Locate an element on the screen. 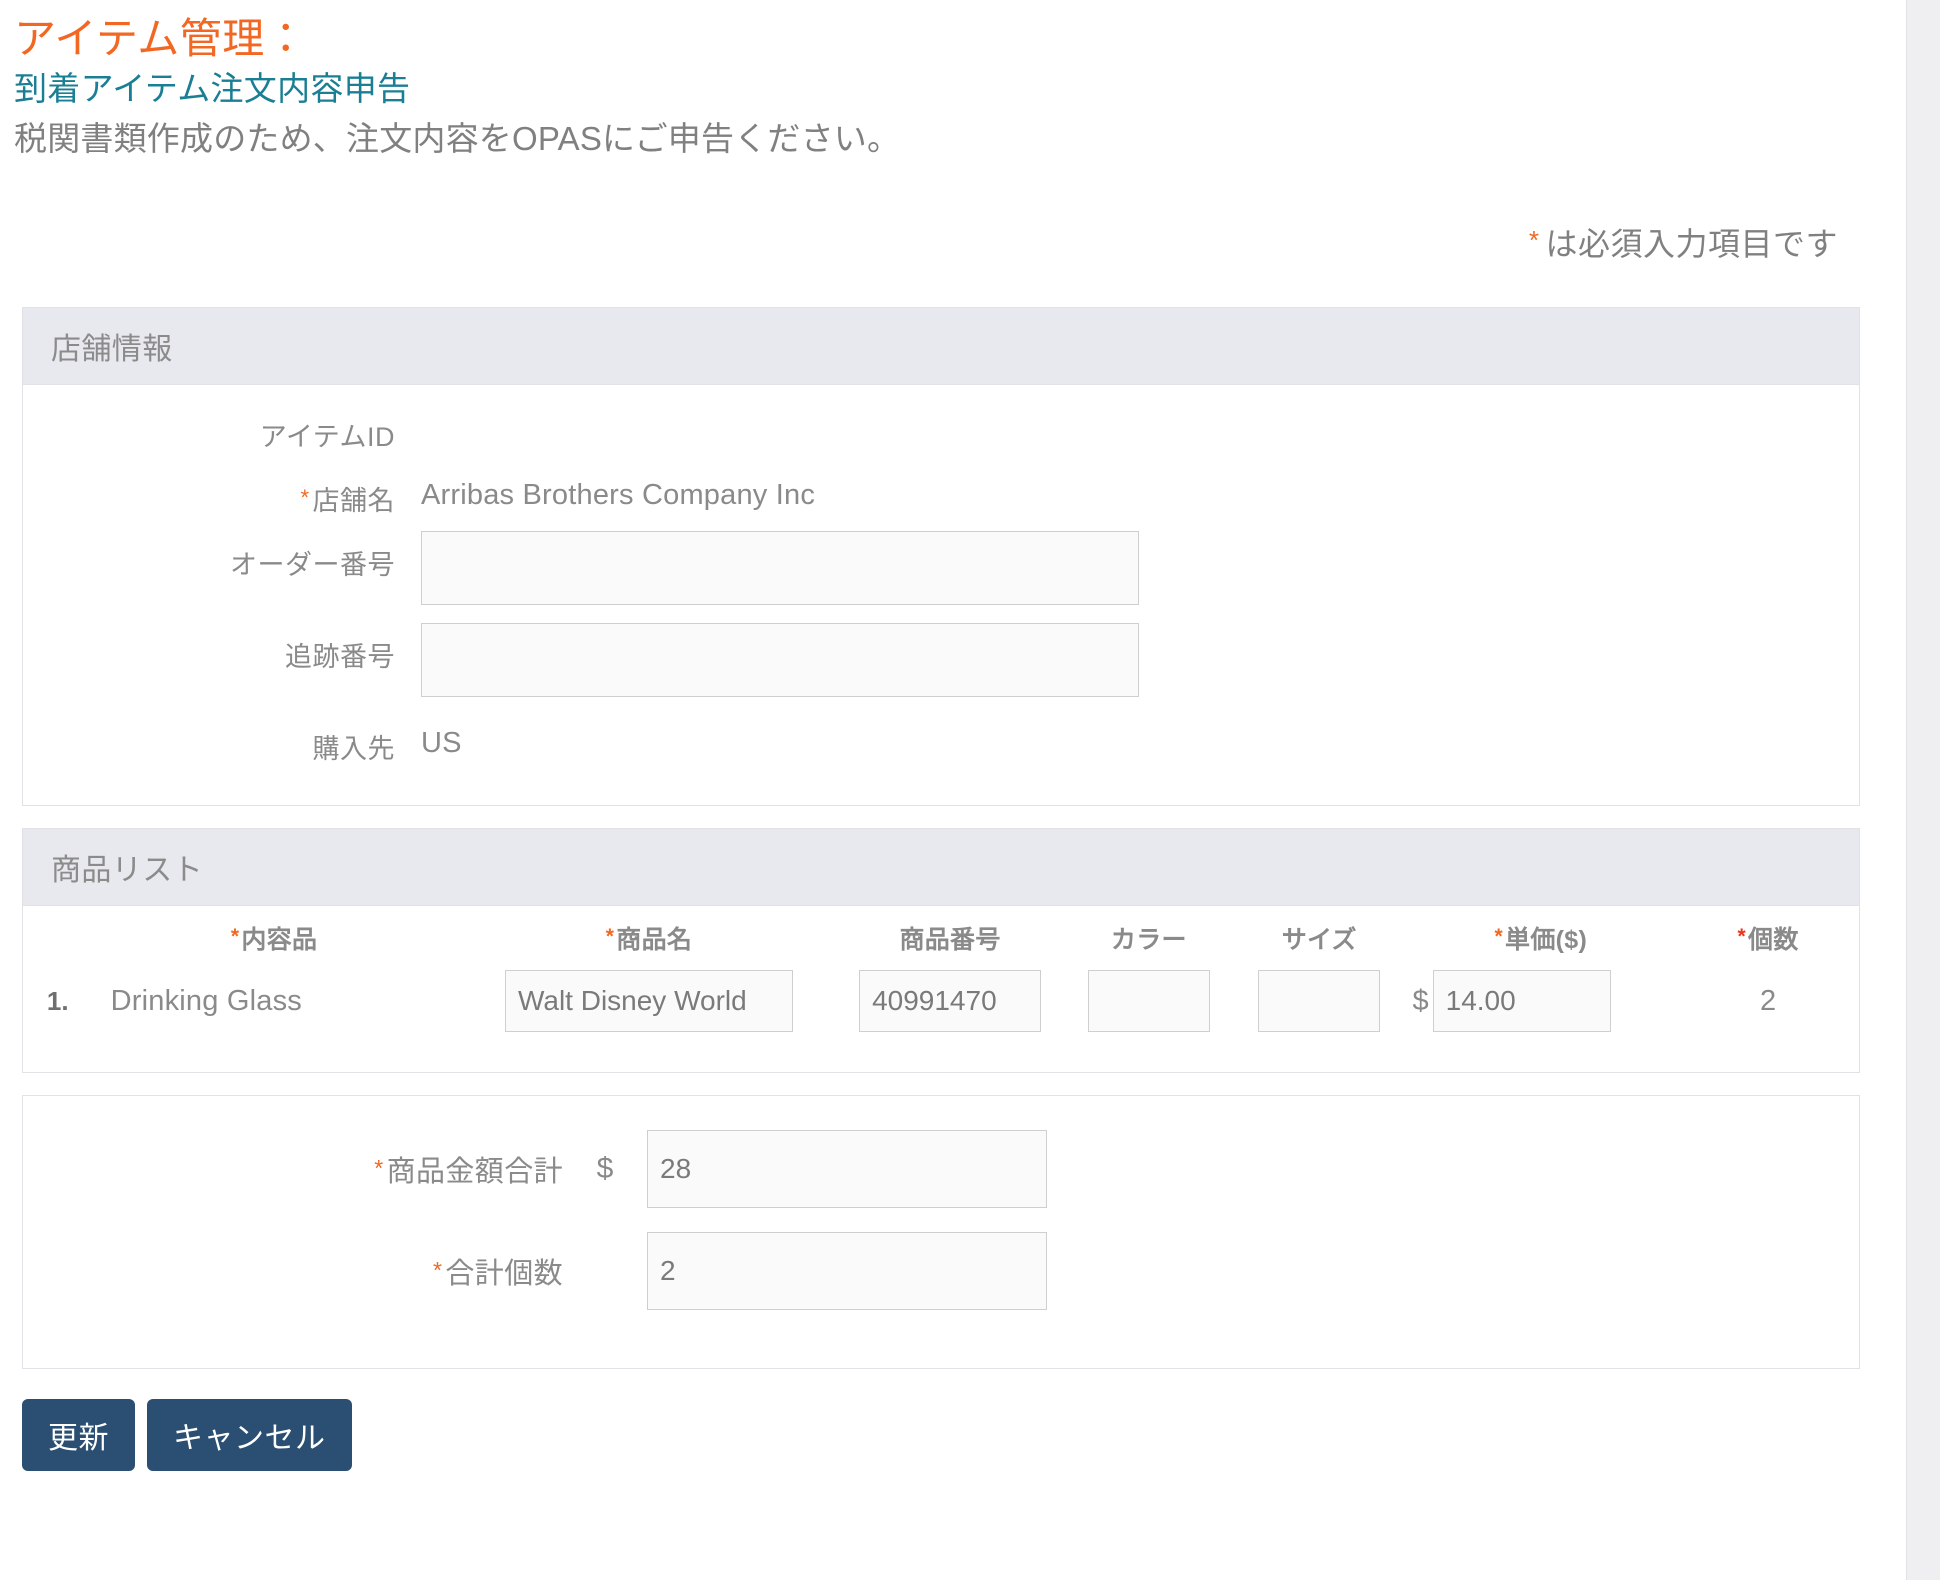 The width and height of the screenshot is (1940, 1580). field-row-tracking-number: 追跡番号 is located at coordinates (941, 664).